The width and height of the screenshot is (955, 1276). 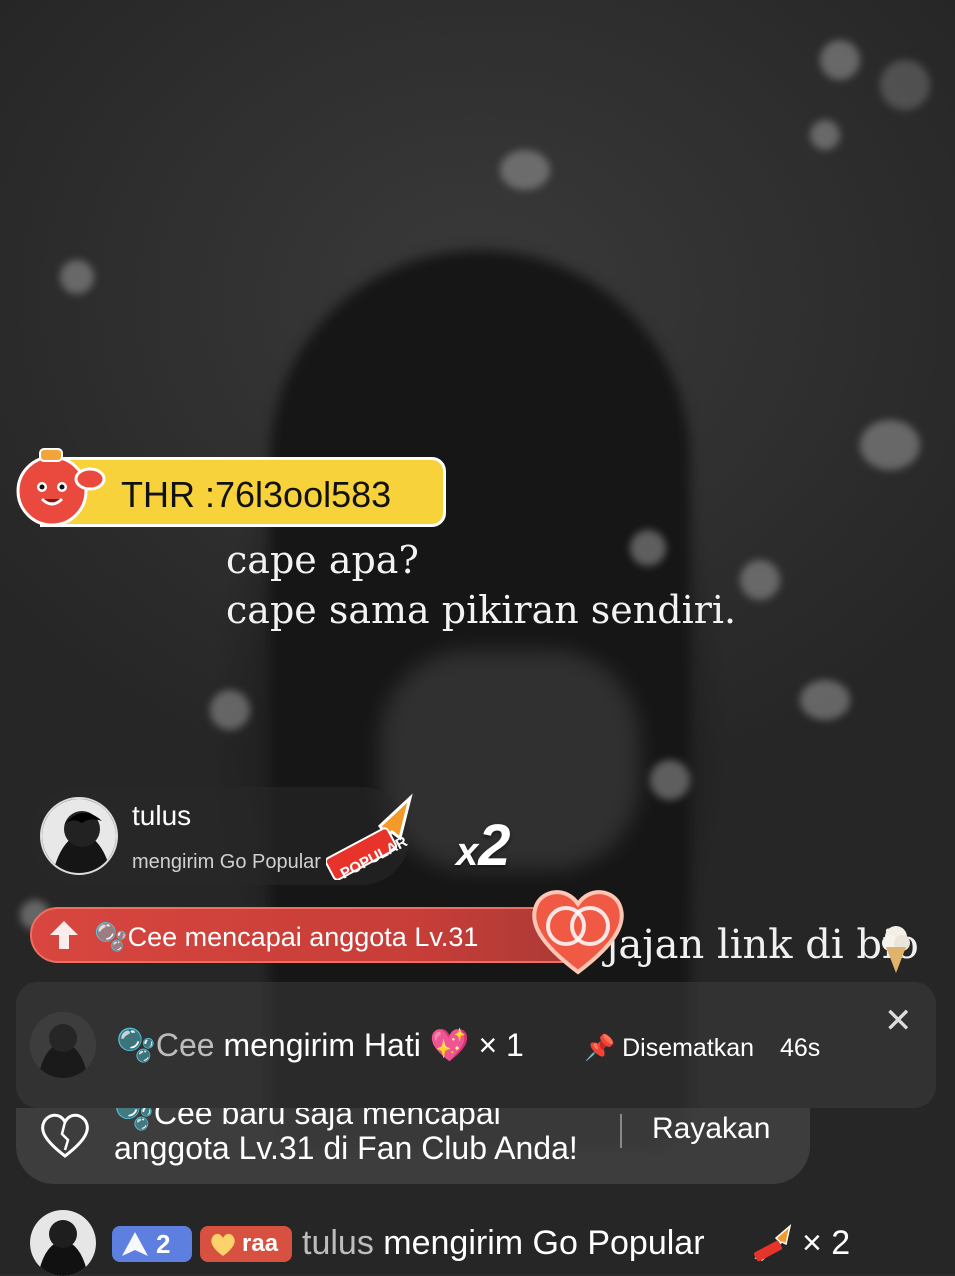 What do you see at coordinates (481, 610) in the screenshot?
I see `caption-line-2: cape sama pikiran sendiri.` at bounding box center [481, 610].